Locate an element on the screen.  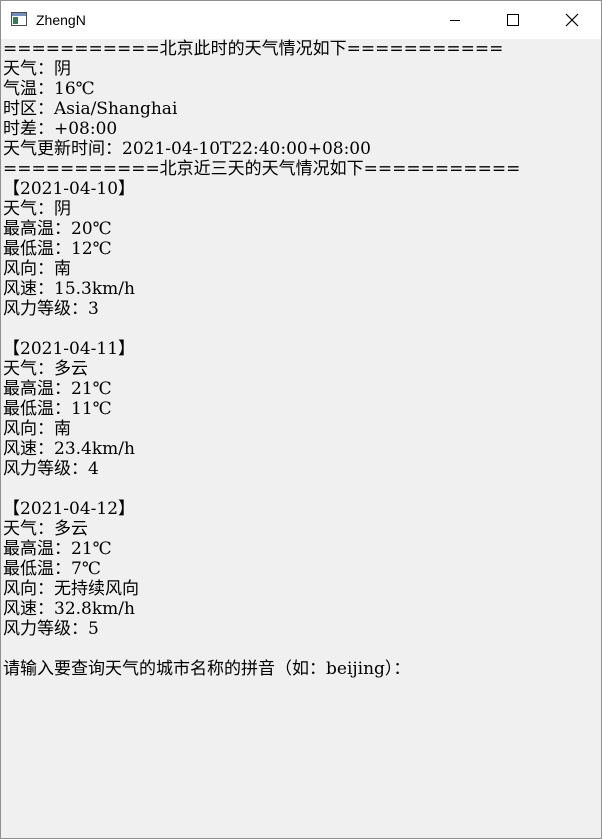
window-title: ZhengN is located at coordinates (61, 20).